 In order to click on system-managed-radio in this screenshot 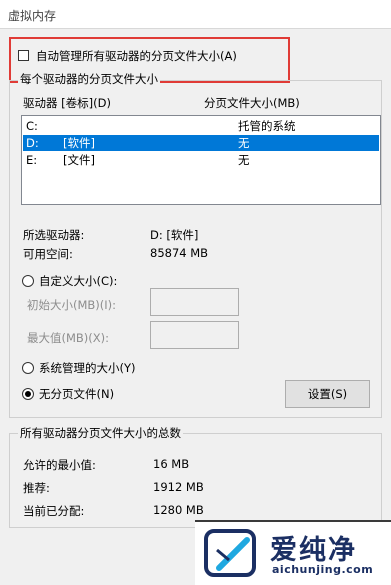, I will do `click(28, 368)`.